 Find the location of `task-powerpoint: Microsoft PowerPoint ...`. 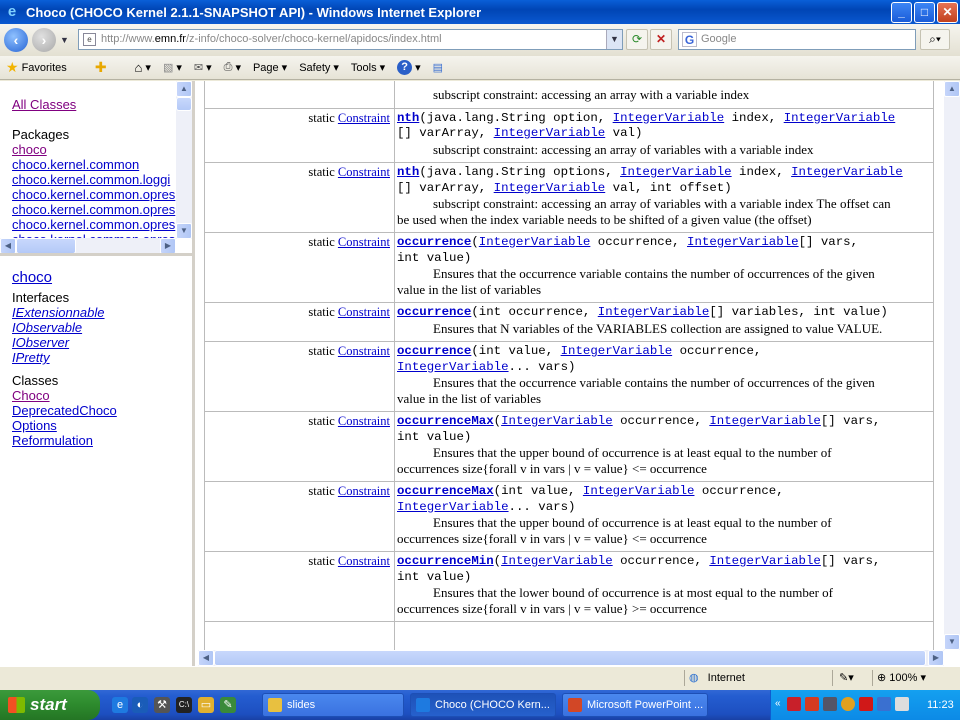

task-powerpoint: Microsoft PowerPoint ... is located at coordinates (635, 705).